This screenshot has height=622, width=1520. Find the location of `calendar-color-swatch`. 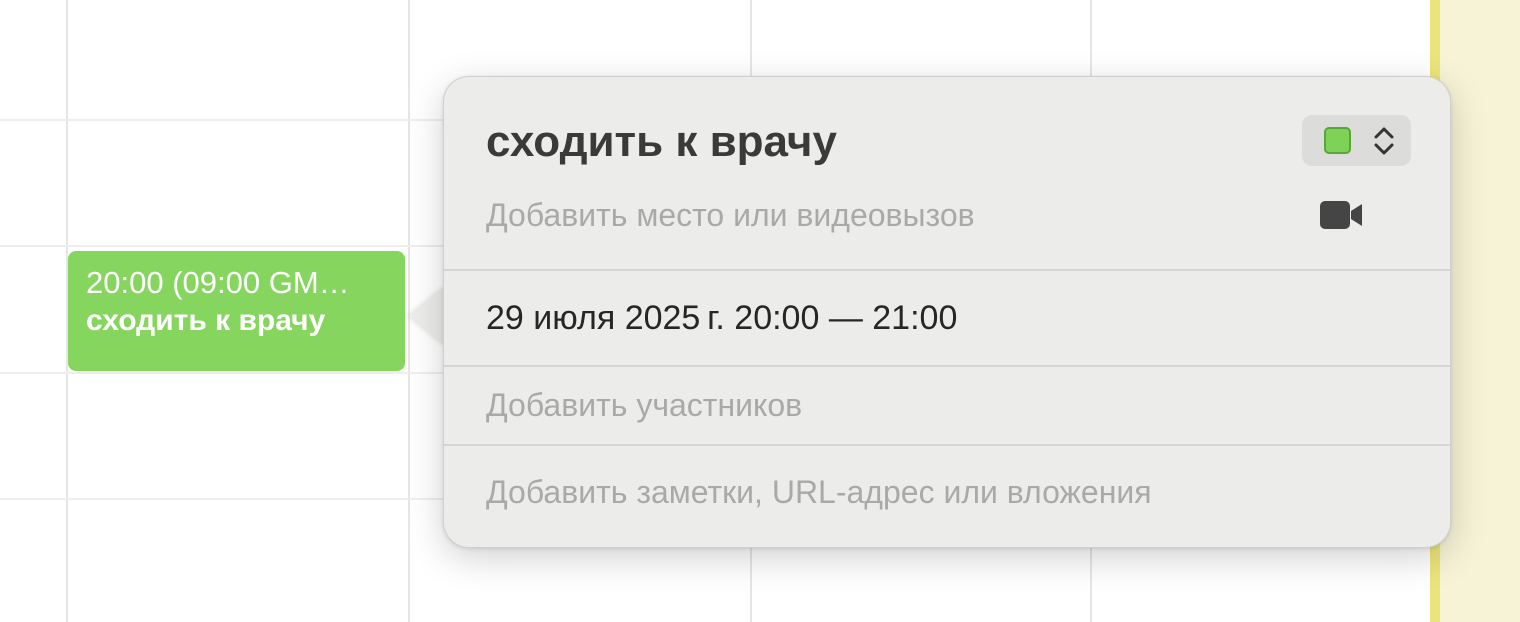

calendar-color-swatch is located at coordinates (1337, 140).